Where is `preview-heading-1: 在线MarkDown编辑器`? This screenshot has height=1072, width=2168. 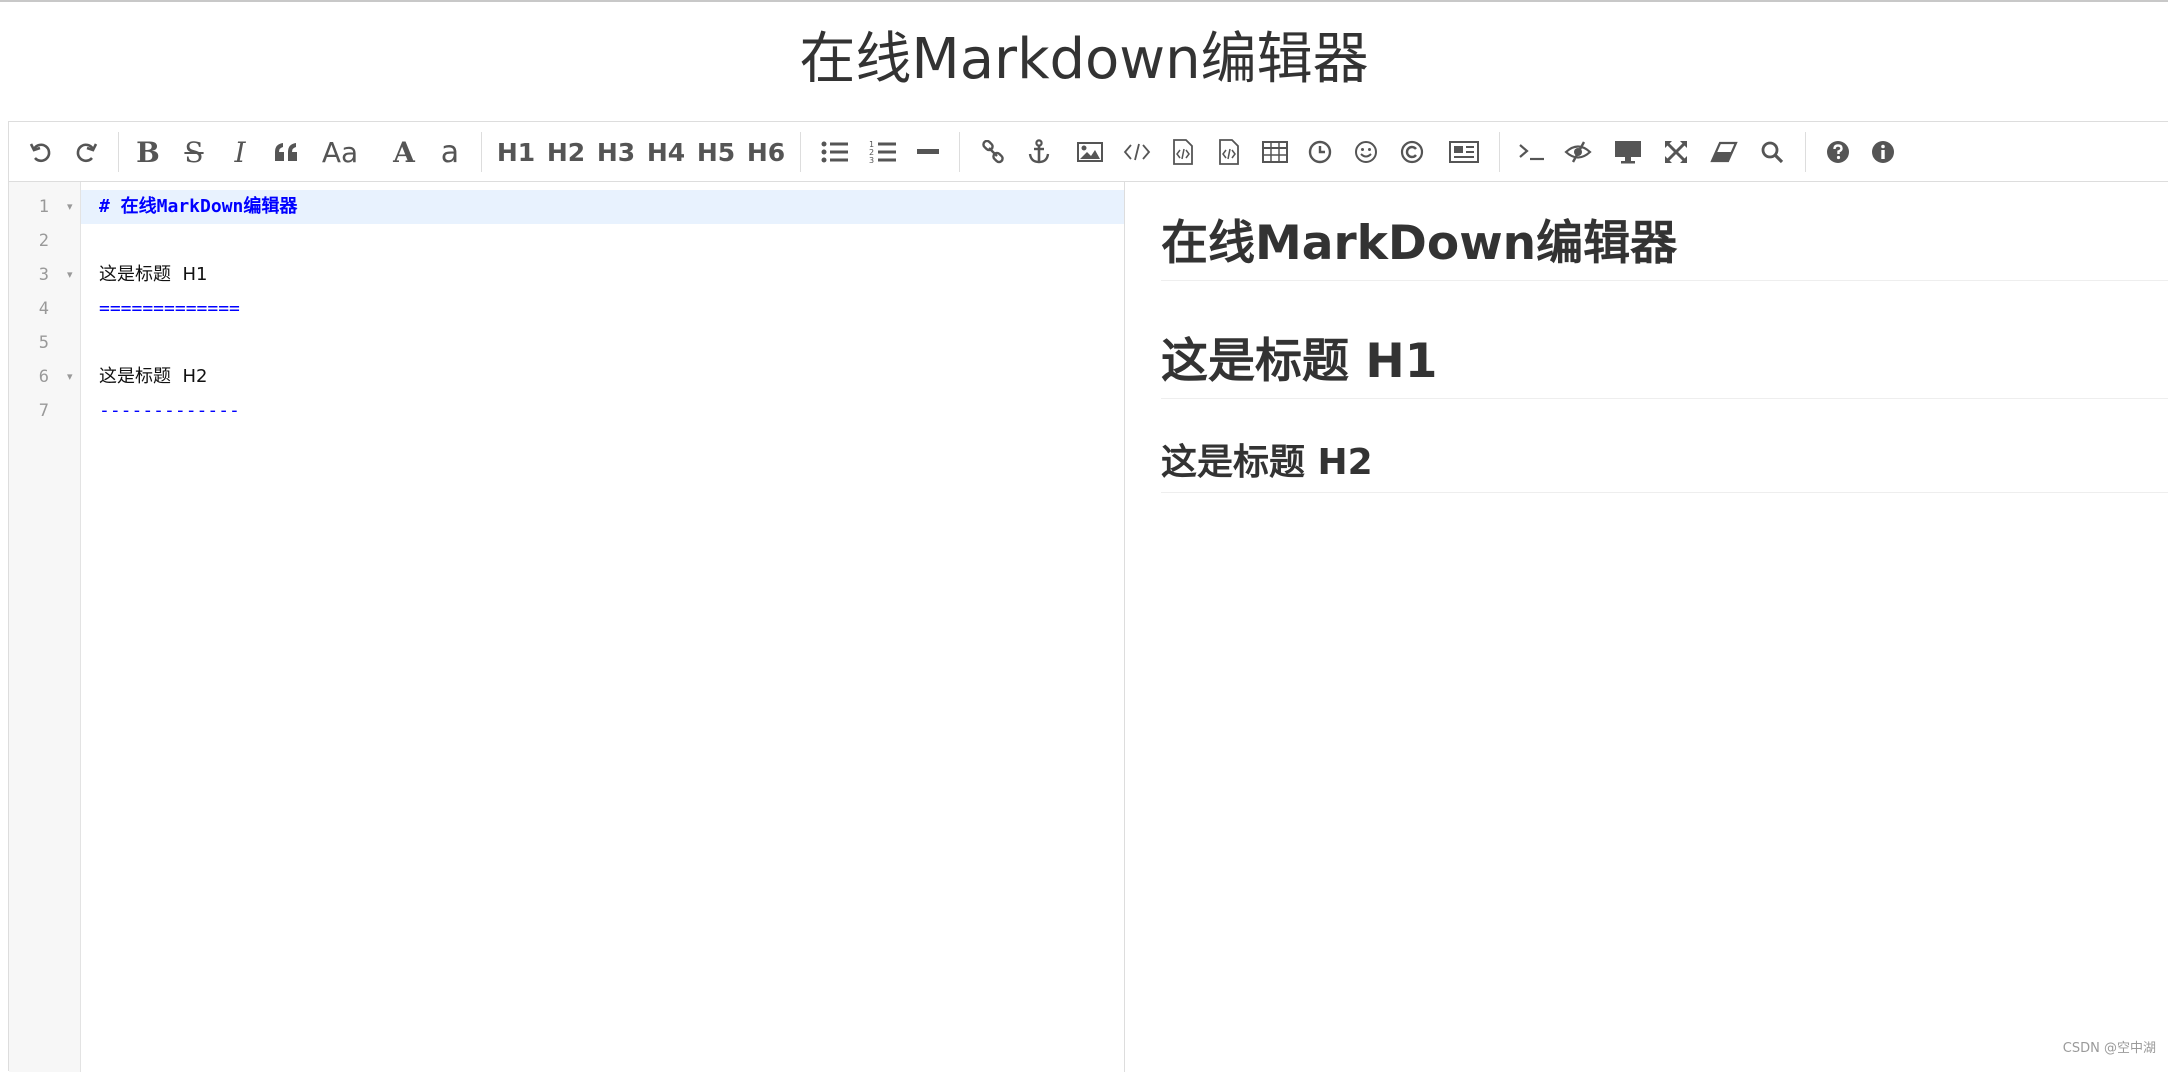 preview-heading-1: 在线MarkDown编辑器 is located at coordinates (1664, 244).